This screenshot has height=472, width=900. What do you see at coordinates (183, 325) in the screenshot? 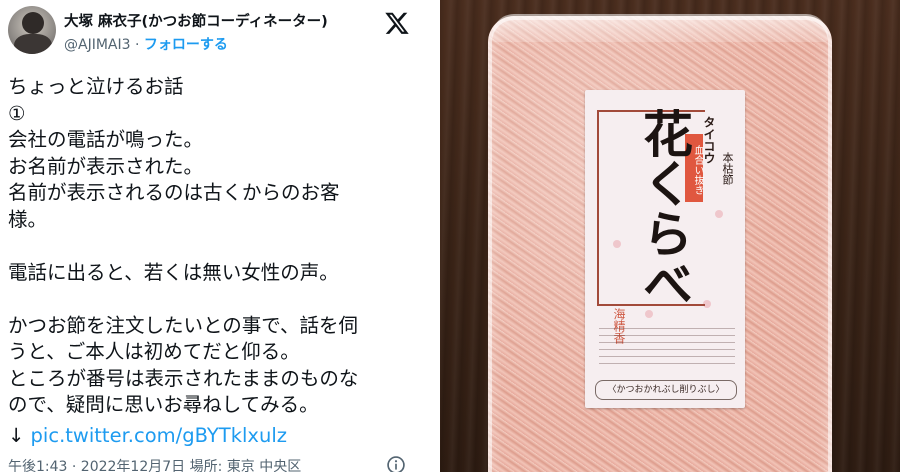
I see `tweet-line: かつお節を注文したいとの事で、話を伺` at bounding box center [183, 325].